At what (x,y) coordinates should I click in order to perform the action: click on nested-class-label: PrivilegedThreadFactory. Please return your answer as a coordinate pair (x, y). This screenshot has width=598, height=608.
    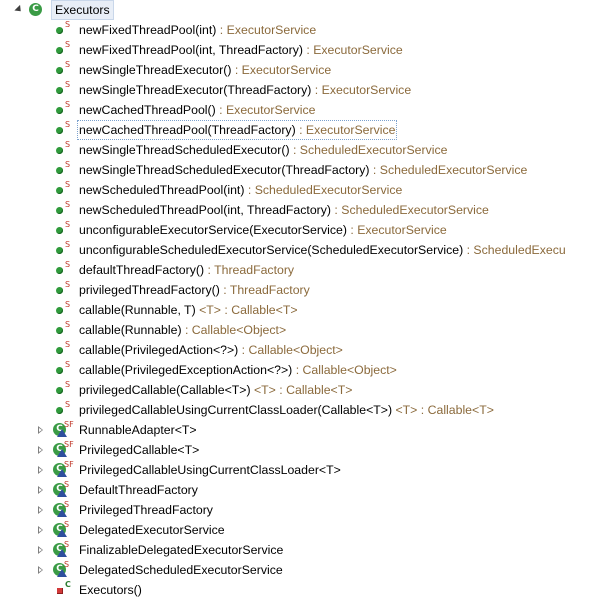
    Looking at the image, I should click on (146, 510).